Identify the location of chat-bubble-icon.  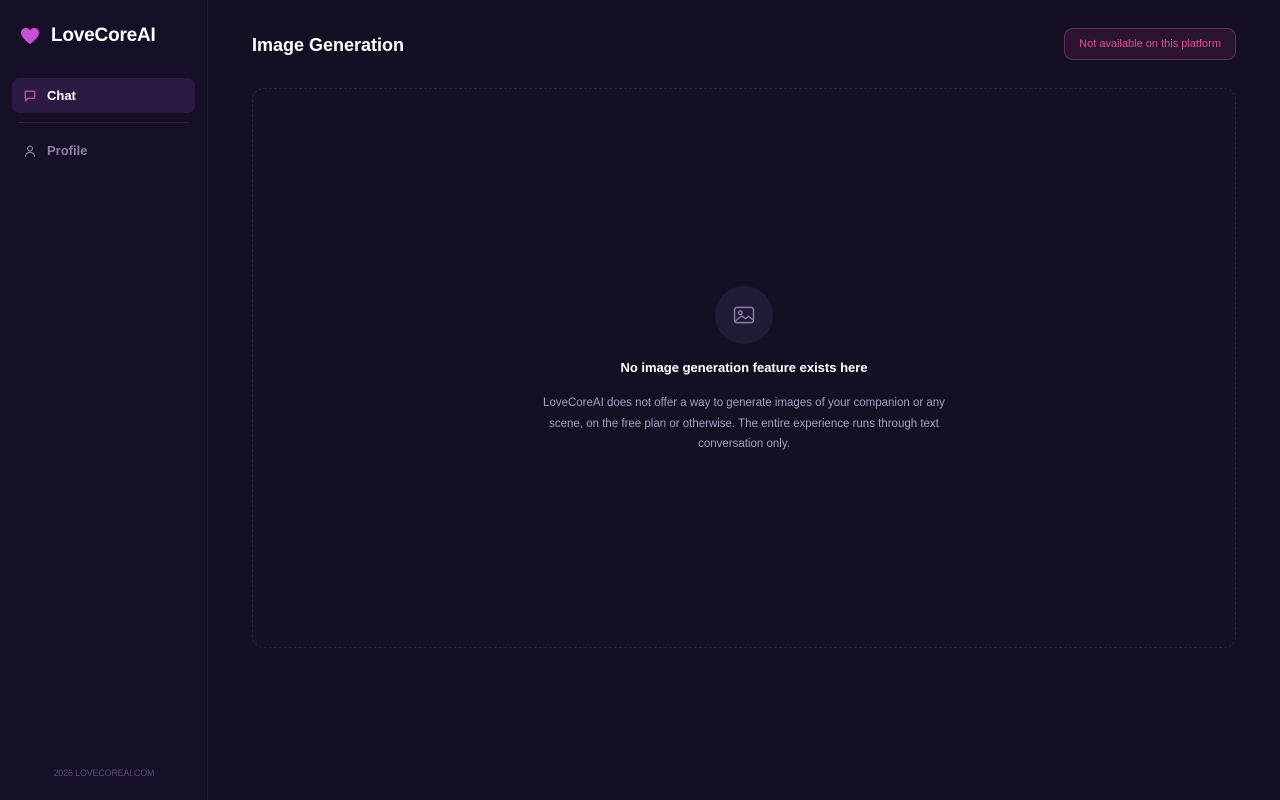
(30, 95).